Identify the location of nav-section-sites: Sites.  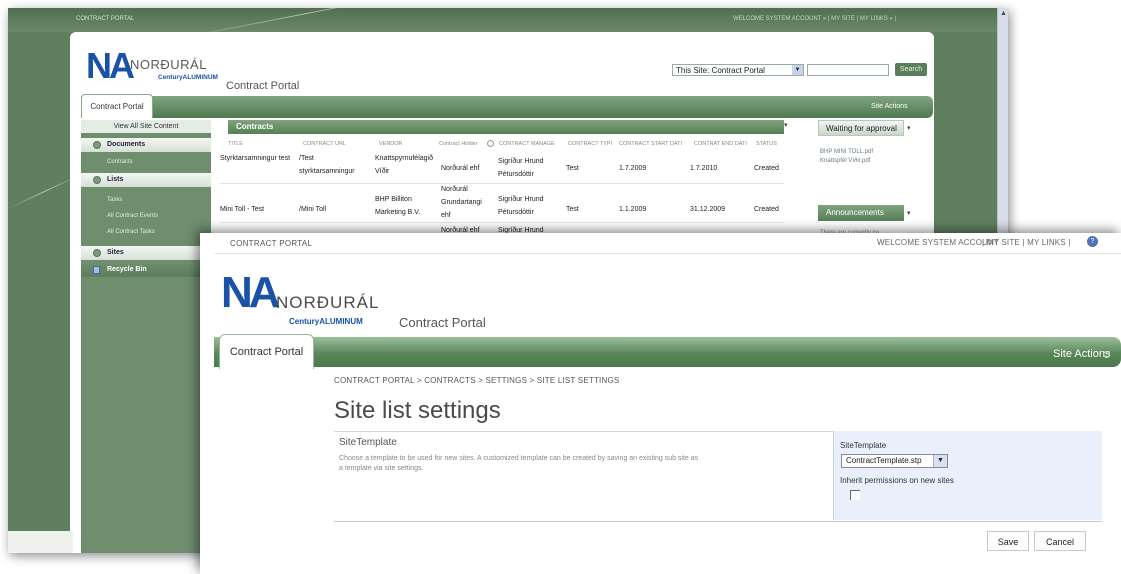
(146, 253).